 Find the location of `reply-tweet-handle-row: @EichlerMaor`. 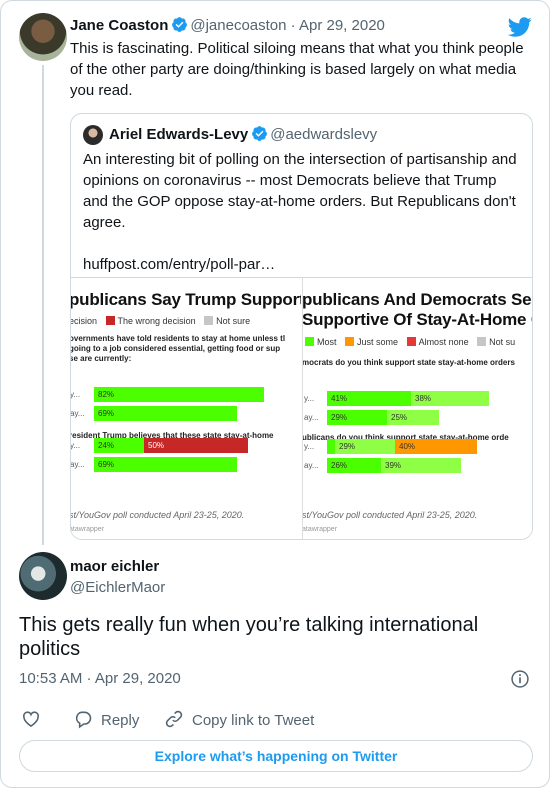

reply-tweet-handle-row: @EichlerMaor is located at coordinates (117, 588).